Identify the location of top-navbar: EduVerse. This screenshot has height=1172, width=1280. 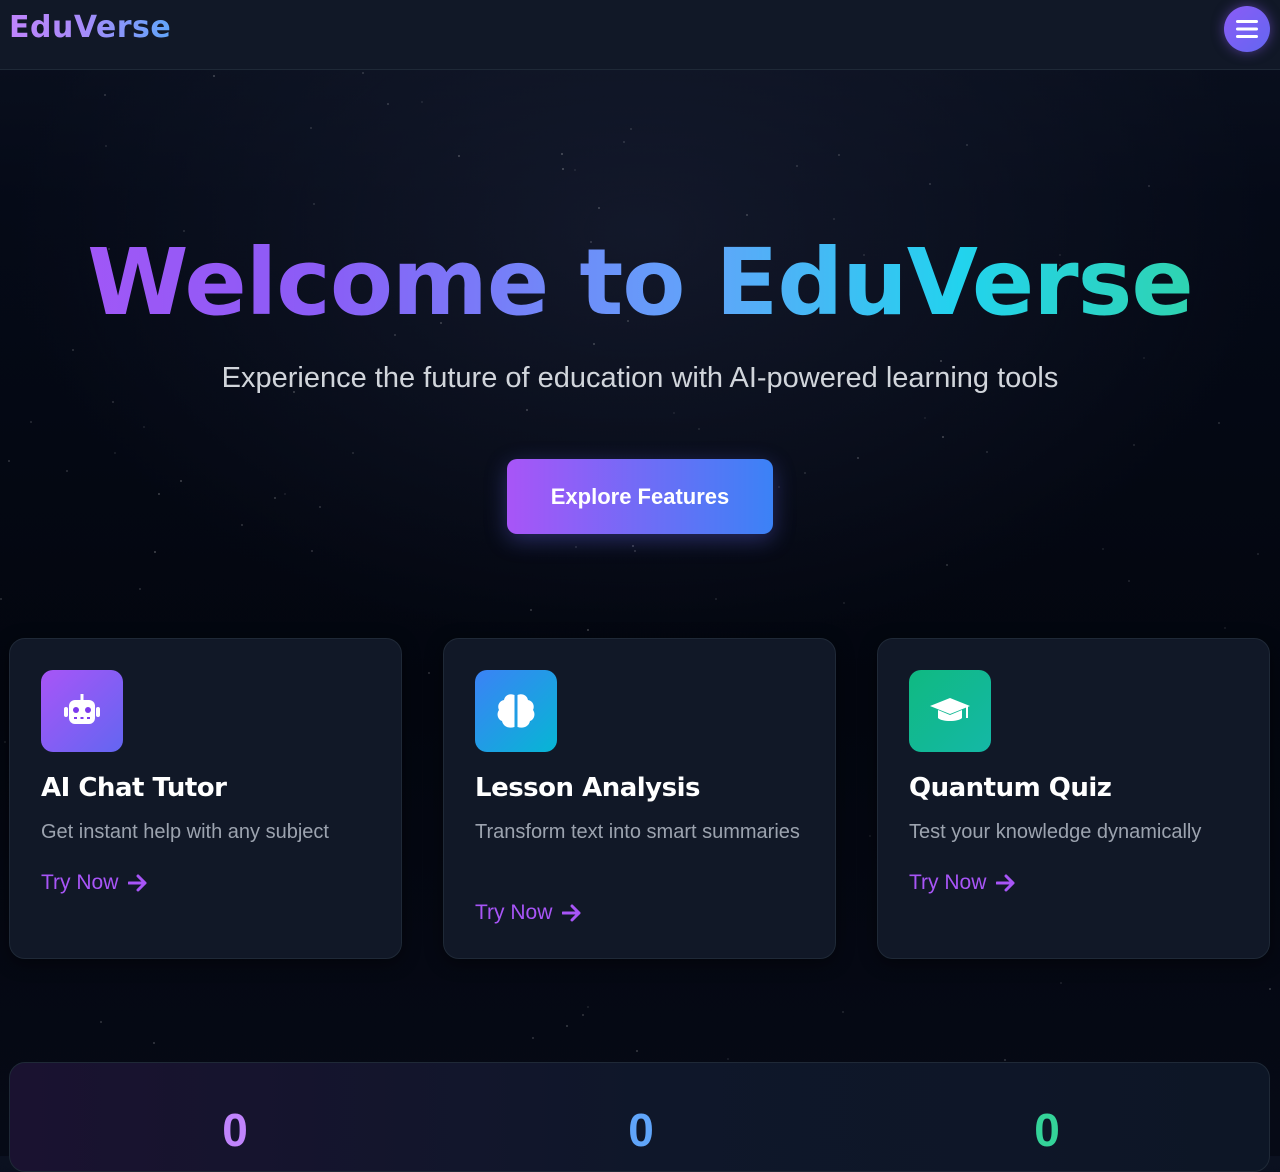
(640, 35).